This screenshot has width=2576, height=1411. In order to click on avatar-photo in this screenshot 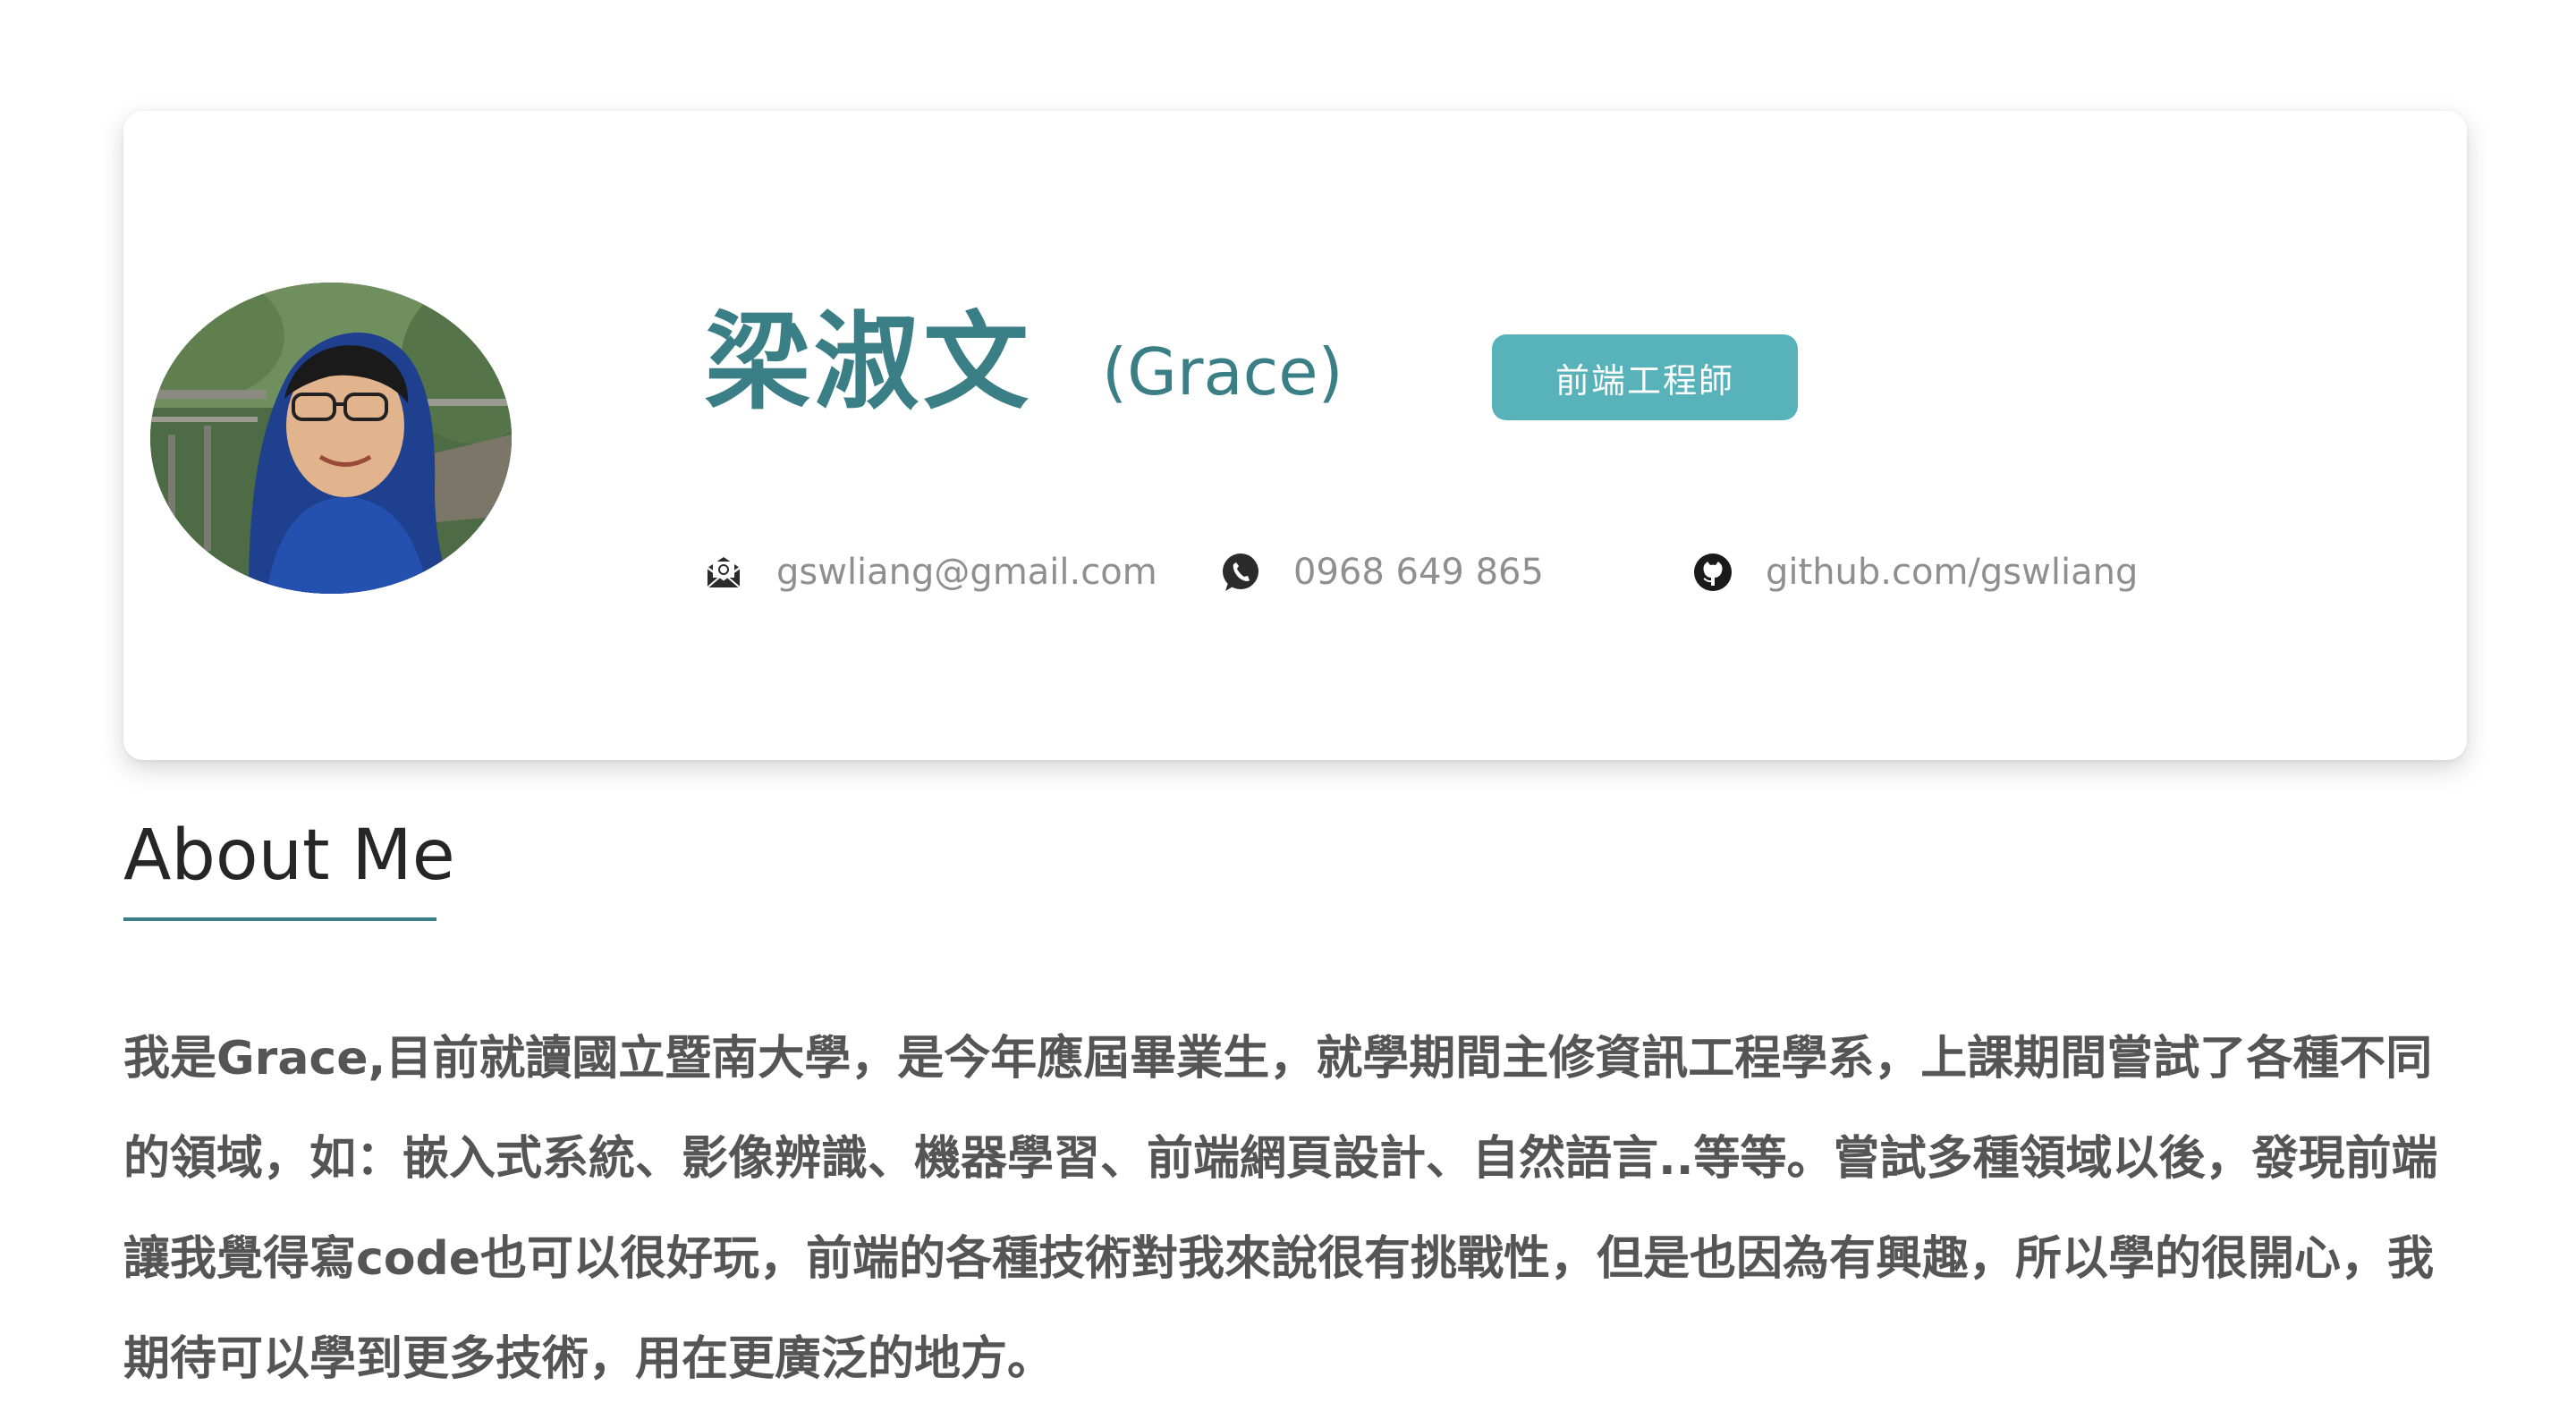, I will do `click(331, 439)`.